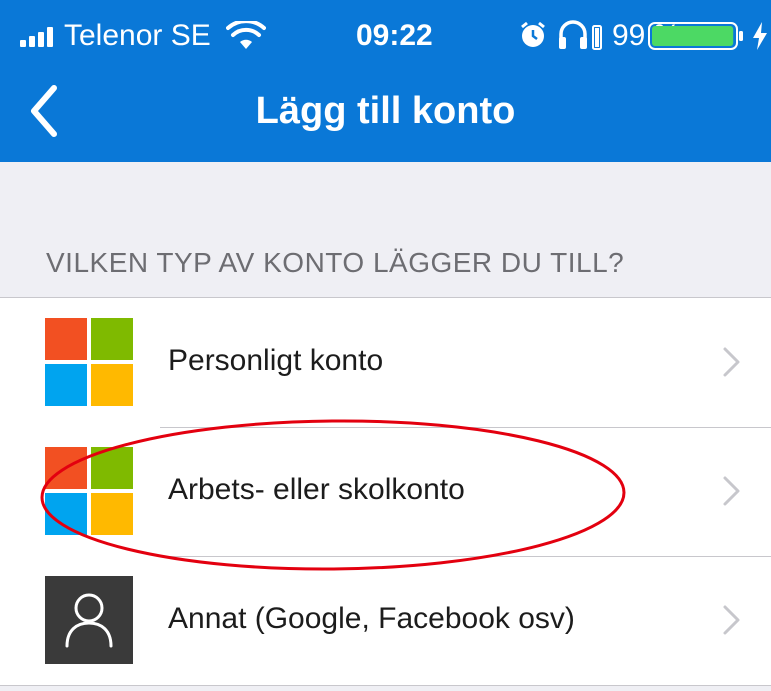 The image size is (771, 691). I want to click on signal-icon, so click(36, 37).